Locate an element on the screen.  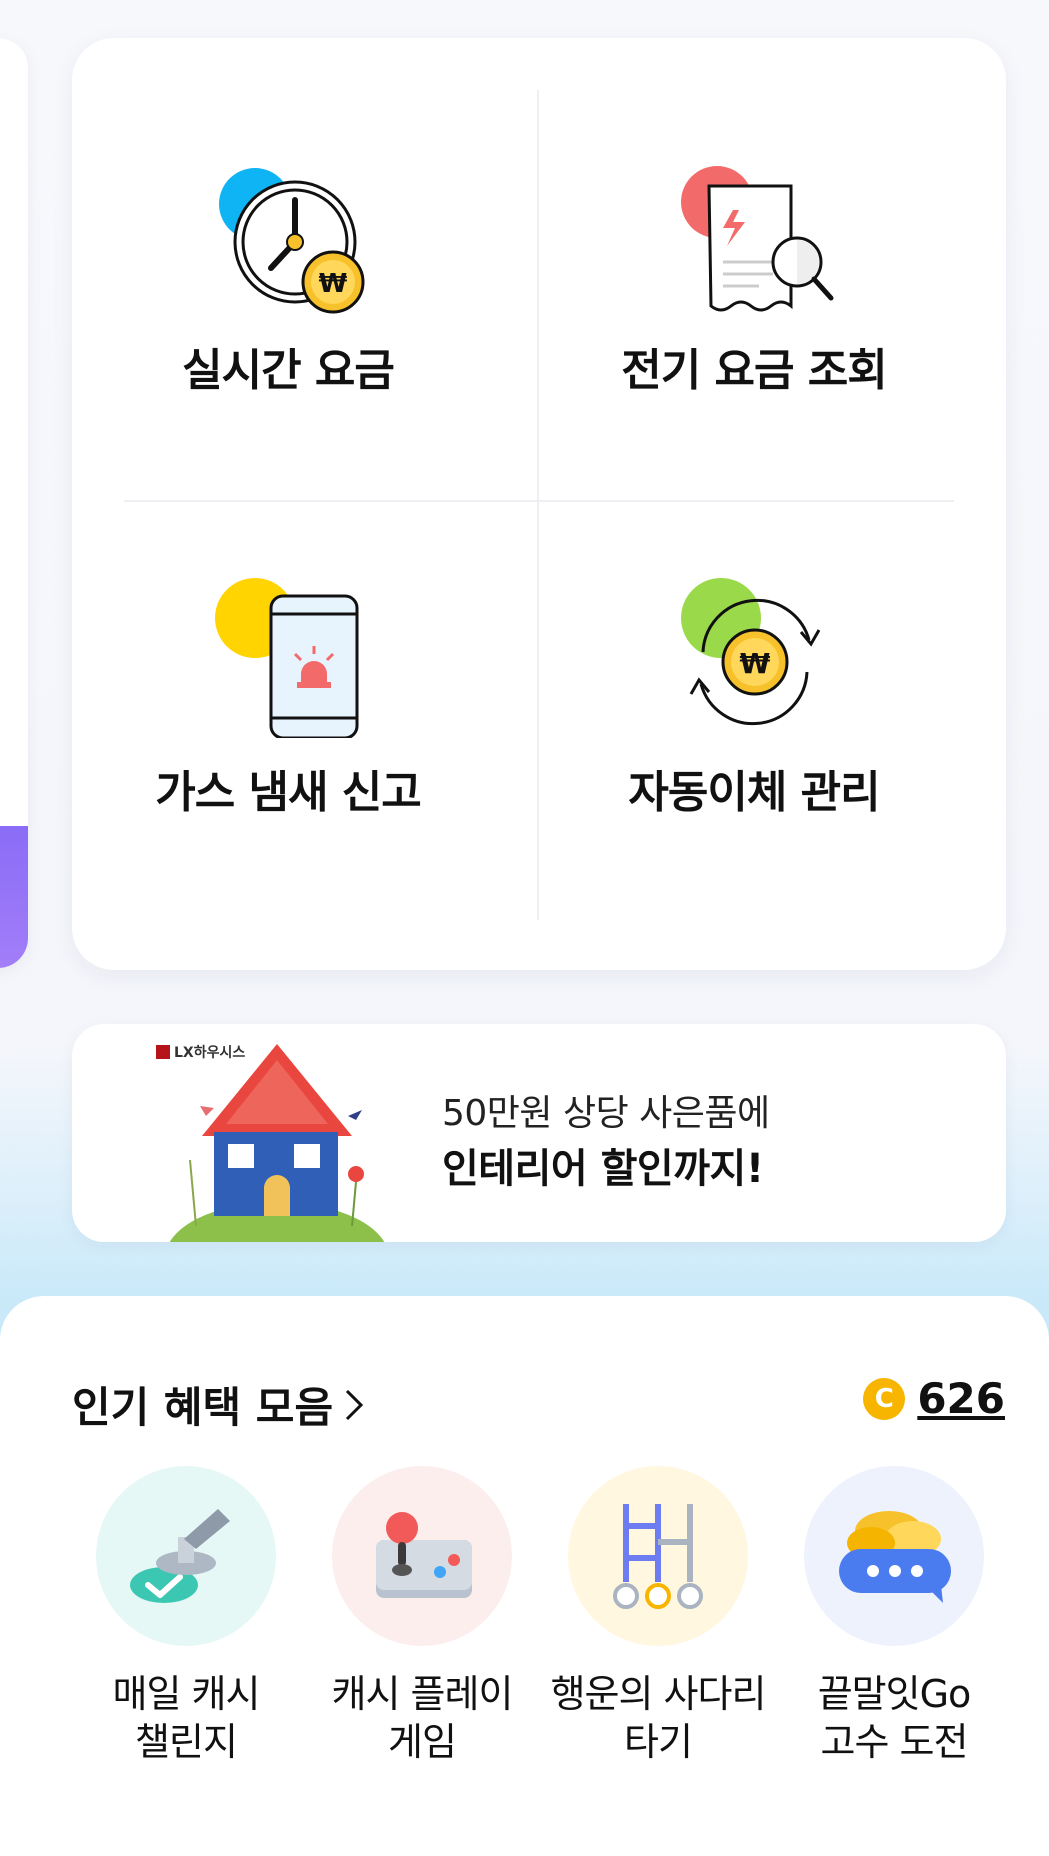
stamp-icon is located at coordinates (180, 1556).